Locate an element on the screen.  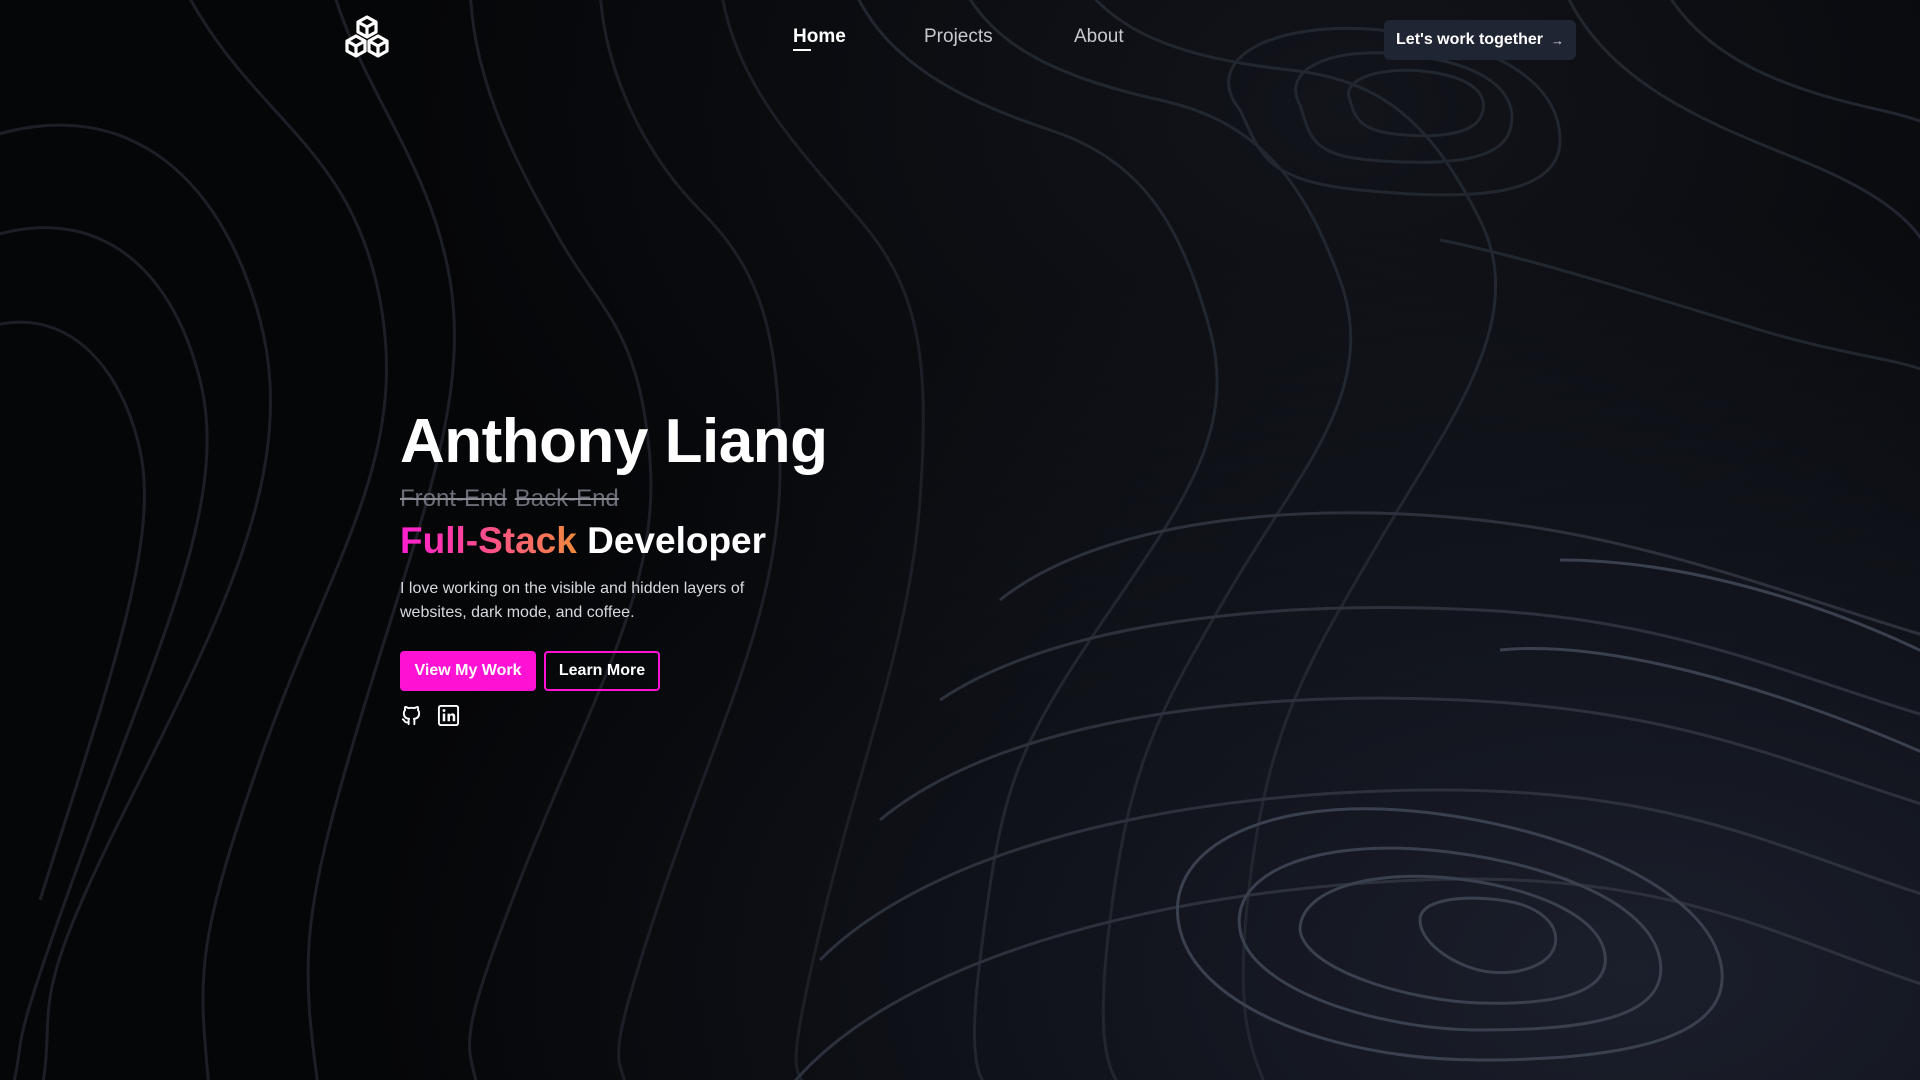
nav-about: About is located at coordinates (1099, 37).